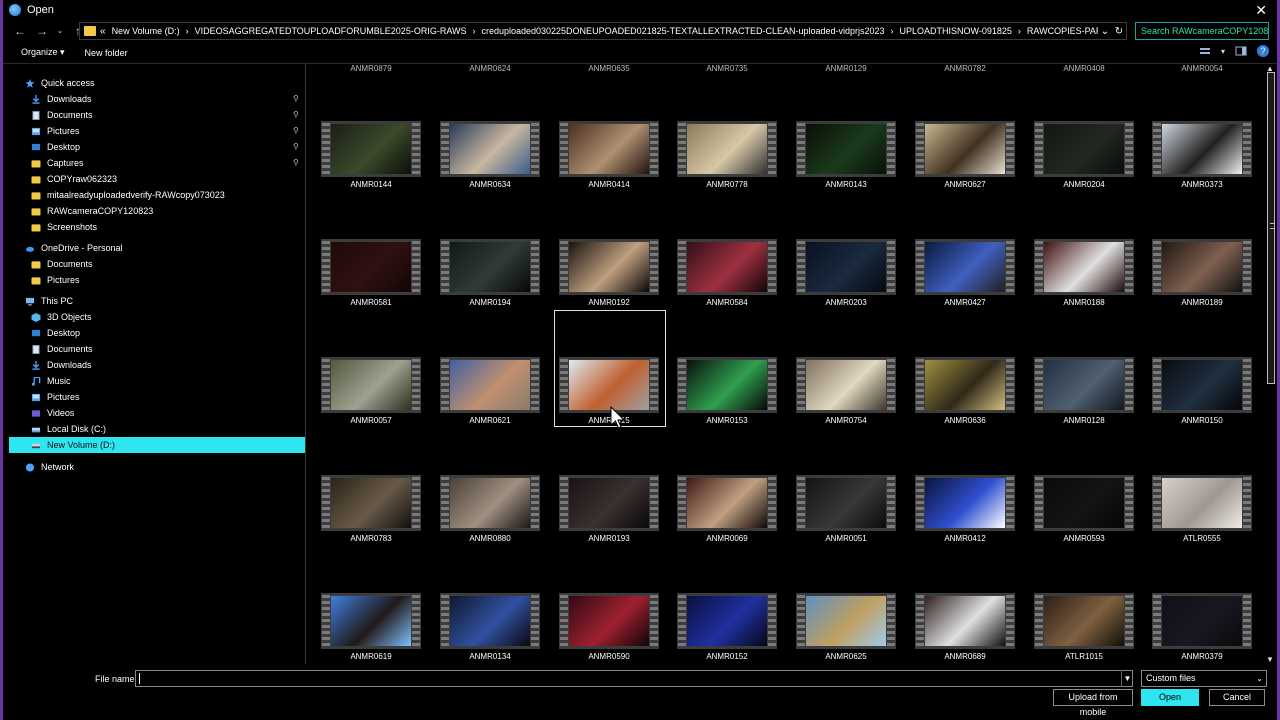 The image size is (1280, 720). What do you see at coordinates (1127, 678) in the screenshot?
I see `file-name-dropdown-icon: ▼` at bounding box center [1127, 678].